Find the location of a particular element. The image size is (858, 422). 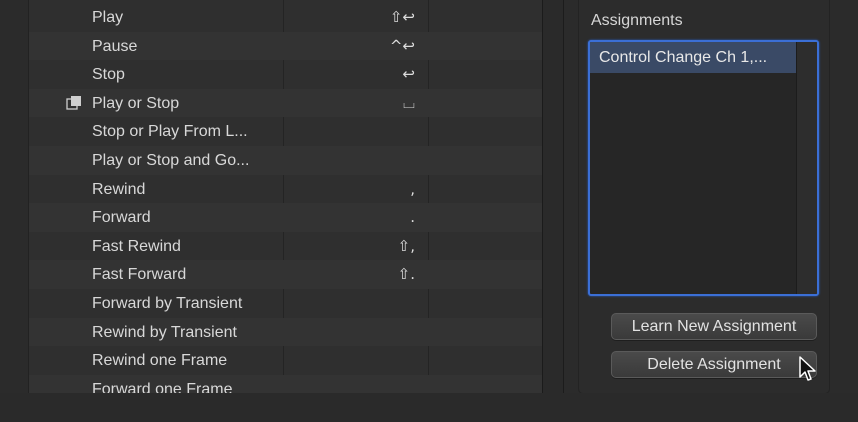

multiple-assignment-icon is located at coordinates (73, 102).